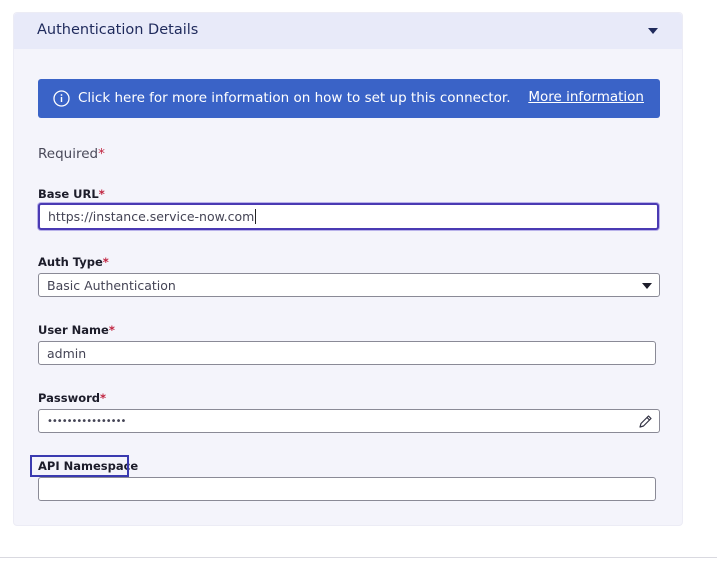 The width and height of the screenshot is (717, 566). I want to click on info-icon, so click(61, 98).